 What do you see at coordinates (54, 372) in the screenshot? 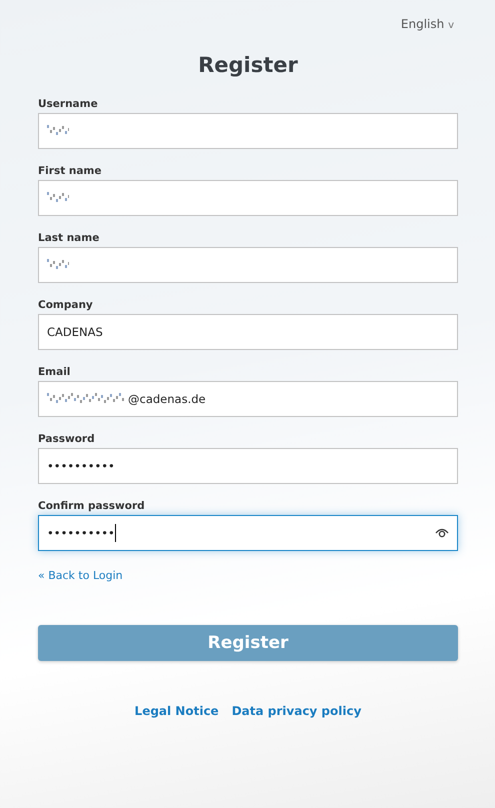
I see `field-label: Email` at bounding box center [54, 372].